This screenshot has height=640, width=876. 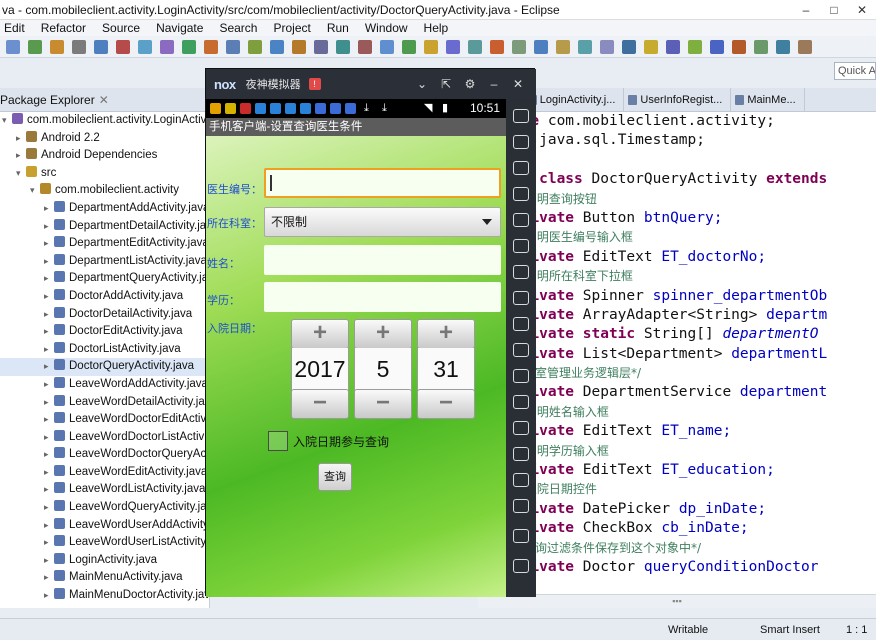 I want to click on tree-item: ▸ LeaveWordQueryActivity.java, so click(x=104, y=508).